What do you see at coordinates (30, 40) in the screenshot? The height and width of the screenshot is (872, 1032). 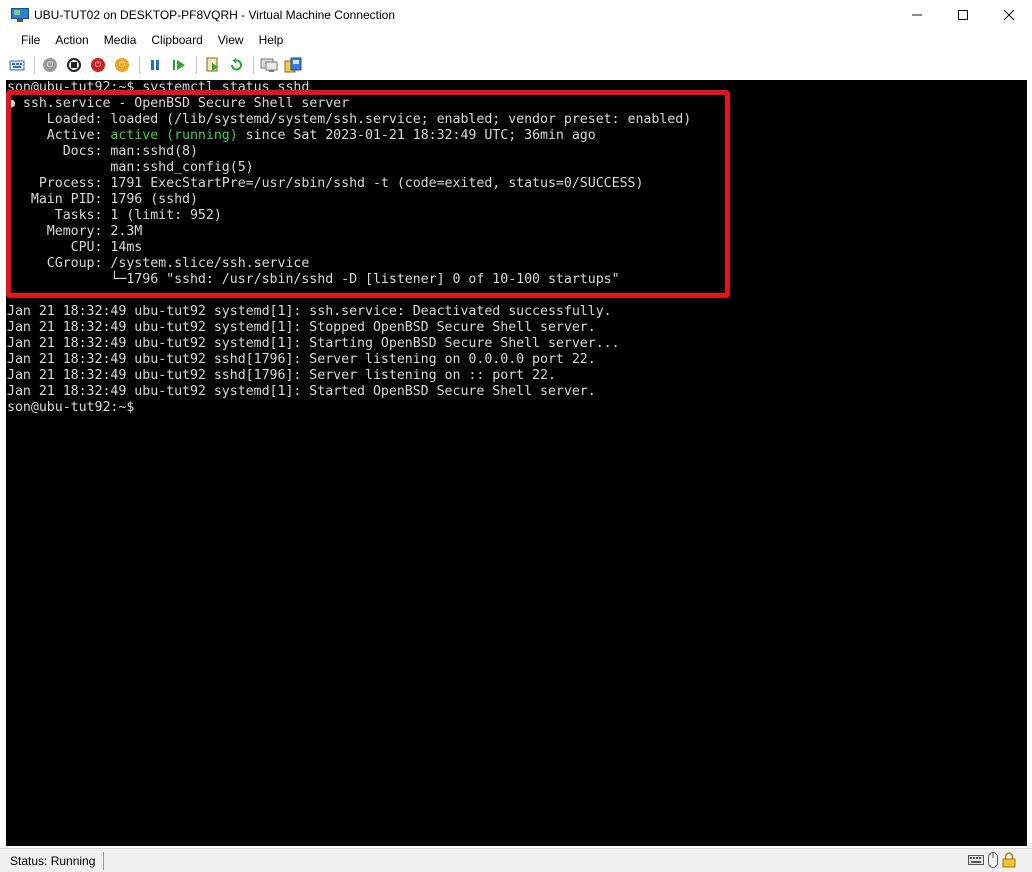 I see `menu-file: File` at bounding box center [30, 40].